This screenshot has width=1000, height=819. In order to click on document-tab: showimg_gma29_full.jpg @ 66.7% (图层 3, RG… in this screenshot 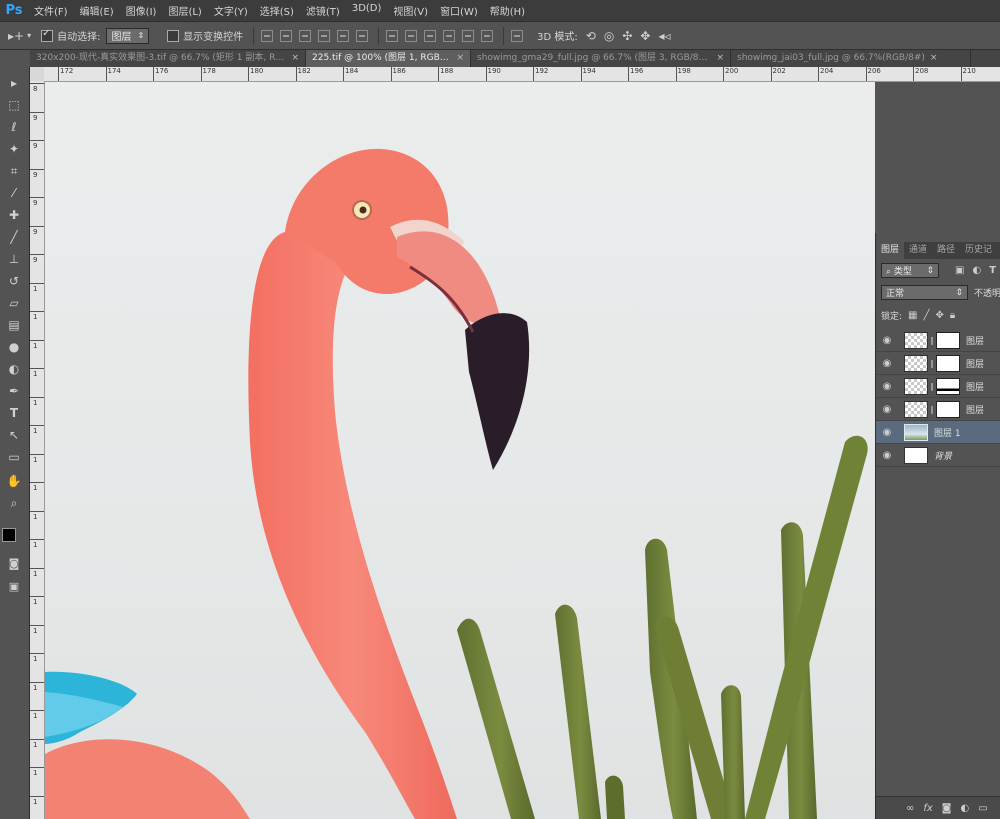, I will do `click(601, 58)`.